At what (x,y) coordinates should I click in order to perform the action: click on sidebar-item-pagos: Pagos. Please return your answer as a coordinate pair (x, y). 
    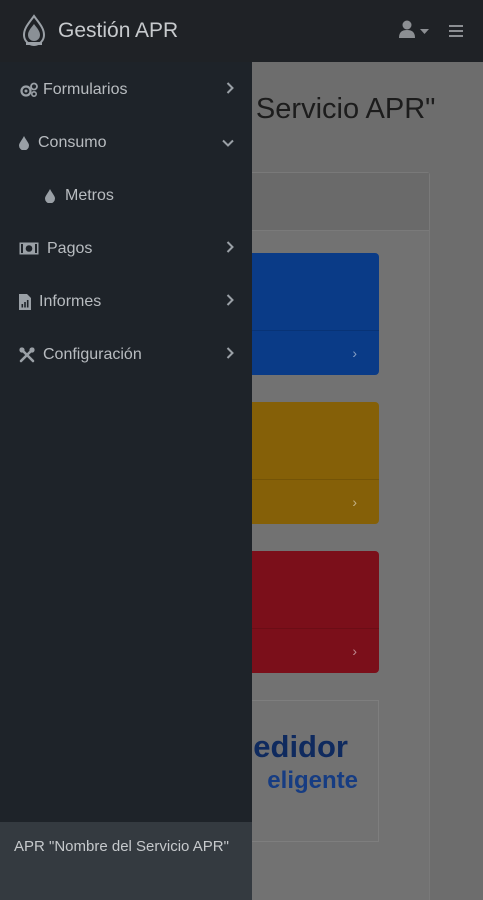
    Looking at the image, I should click on (126, 248).